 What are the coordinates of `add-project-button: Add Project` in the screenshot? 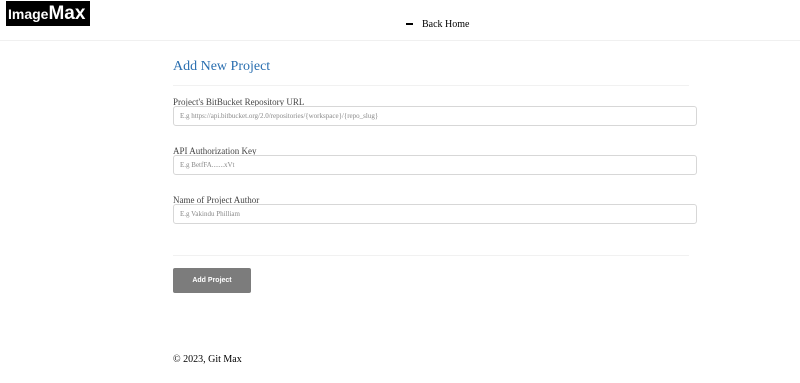 It's located at (212, 280).